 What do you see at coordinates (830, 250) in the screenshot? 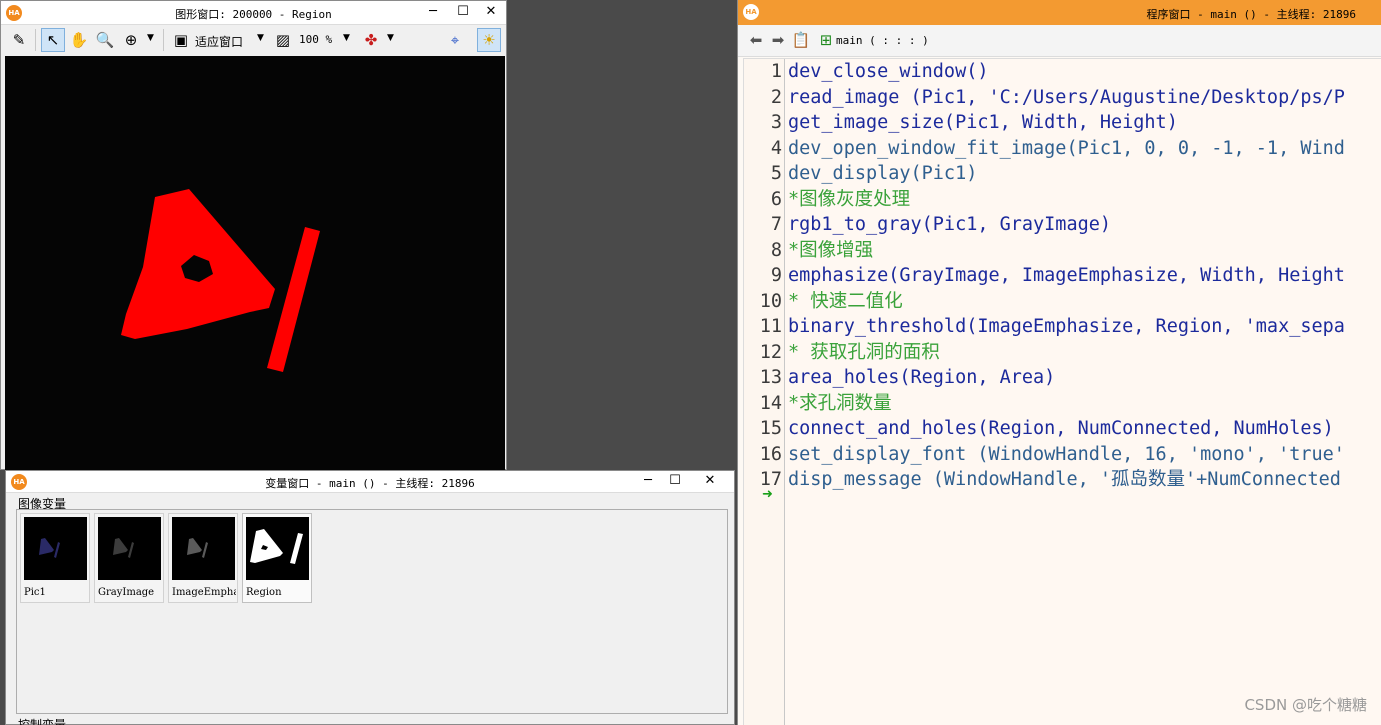
I see `code-text: *图像增强` at bounding box center [830, 250].